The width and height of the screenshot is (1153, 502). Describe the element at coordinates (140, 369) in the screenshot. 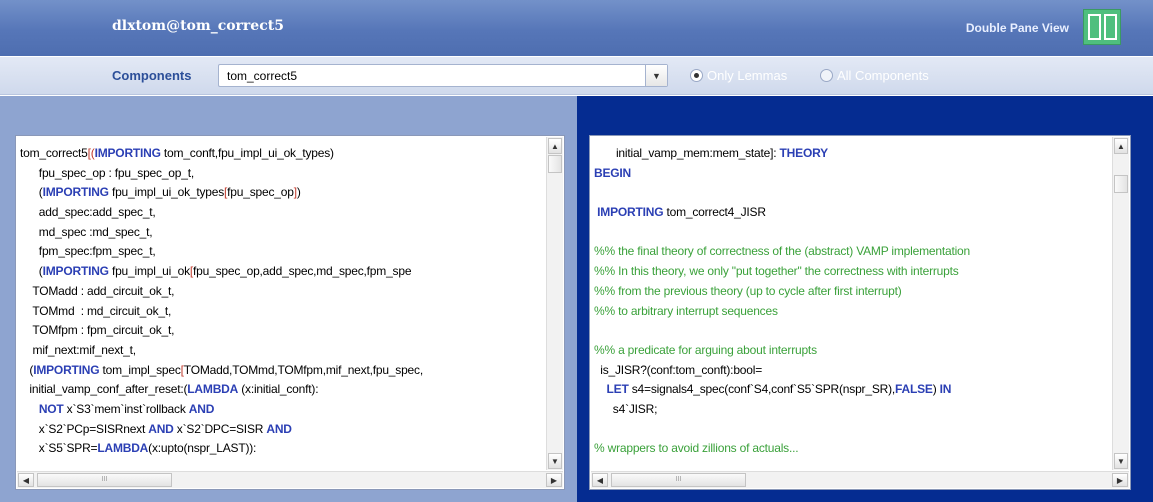

I see `code-token: tom_impl_spec` at that location.